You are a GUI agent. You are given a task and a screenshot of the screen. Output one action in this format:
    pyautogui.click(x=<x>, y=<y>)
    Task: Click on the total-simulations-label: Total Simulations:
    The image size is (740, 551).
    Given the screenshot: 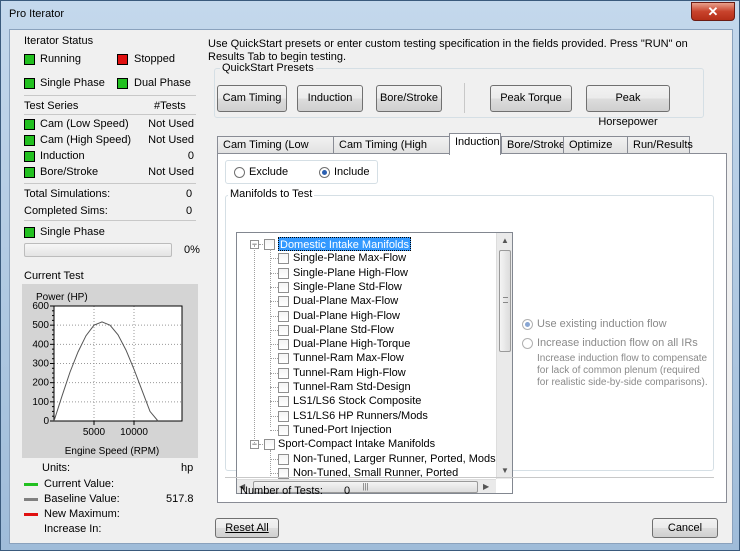 What is the action you would take?
    pyautogui.click(x=67, y=194)
    